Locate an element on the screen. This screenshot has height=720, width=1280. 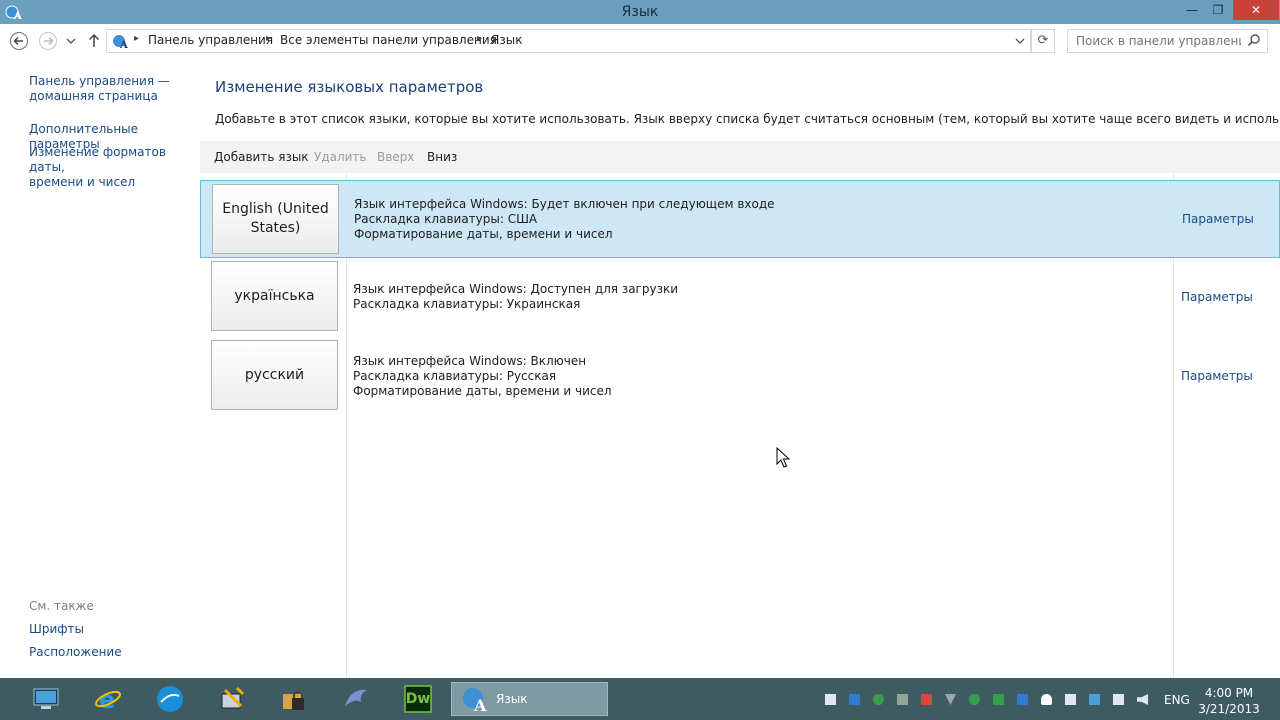
location-link: Расположение is located at coordinates (75, 652).